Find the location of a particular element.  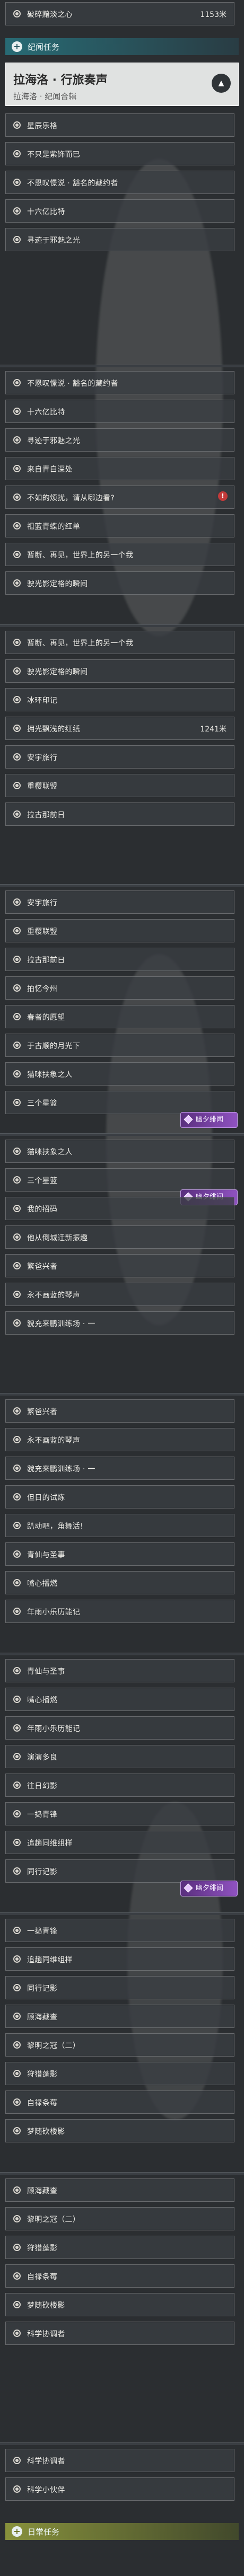

quest-row: 趴动吧，角舞活! is located at coordinates (120, 1525).